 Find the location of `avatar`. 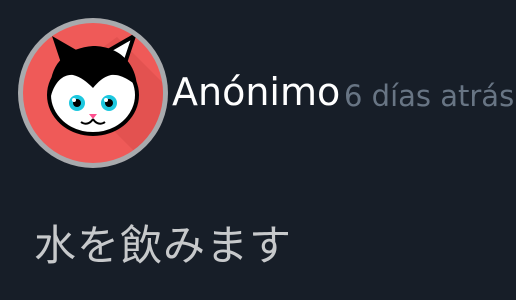

avatar is located at coordinates (93, 93).